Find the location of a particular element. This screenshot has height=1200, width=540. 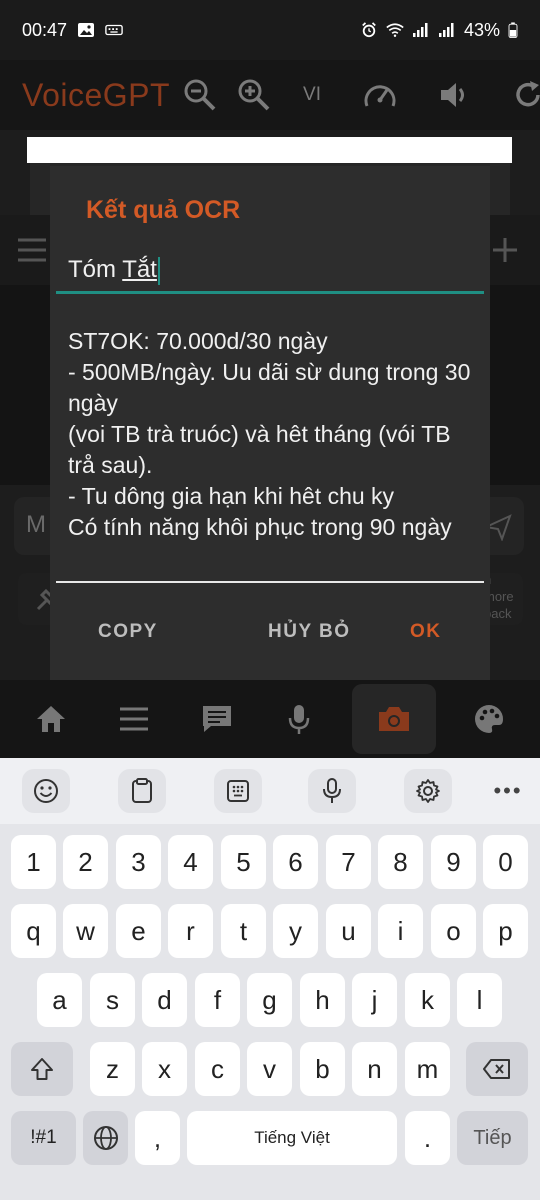

nav-theme is located at coordinates (489, 719).